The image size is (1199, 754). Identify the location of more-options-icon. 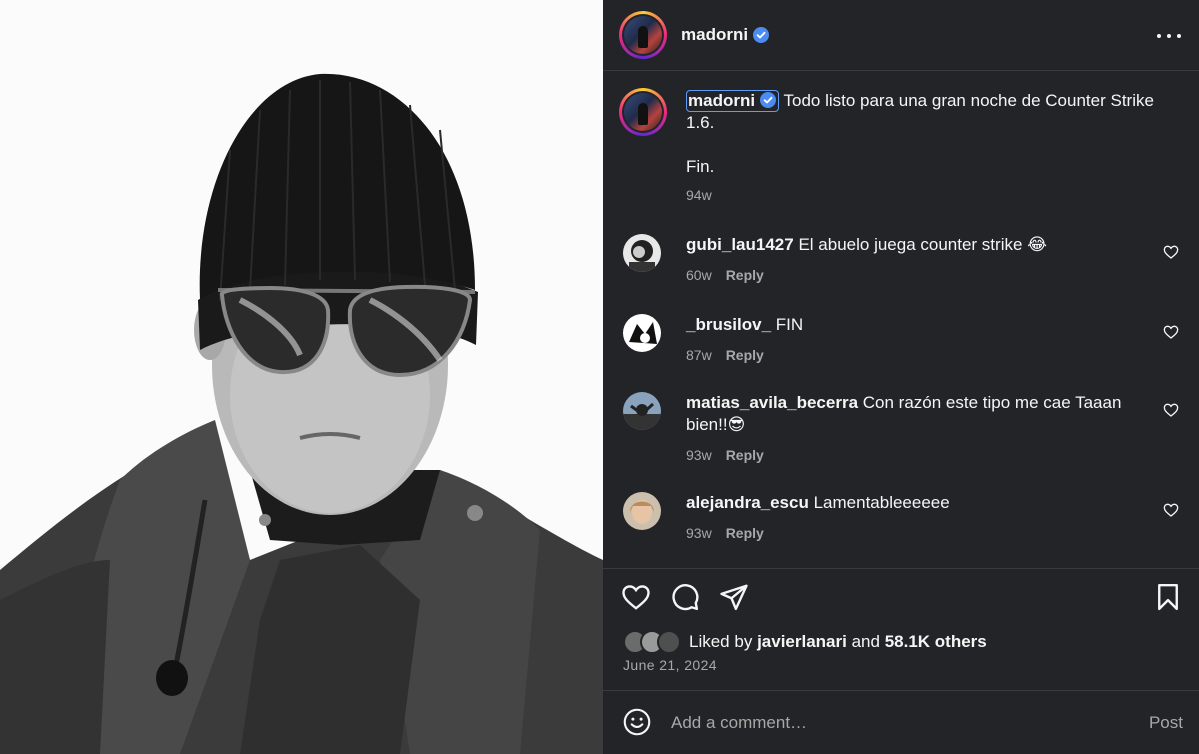
(1169, 36).